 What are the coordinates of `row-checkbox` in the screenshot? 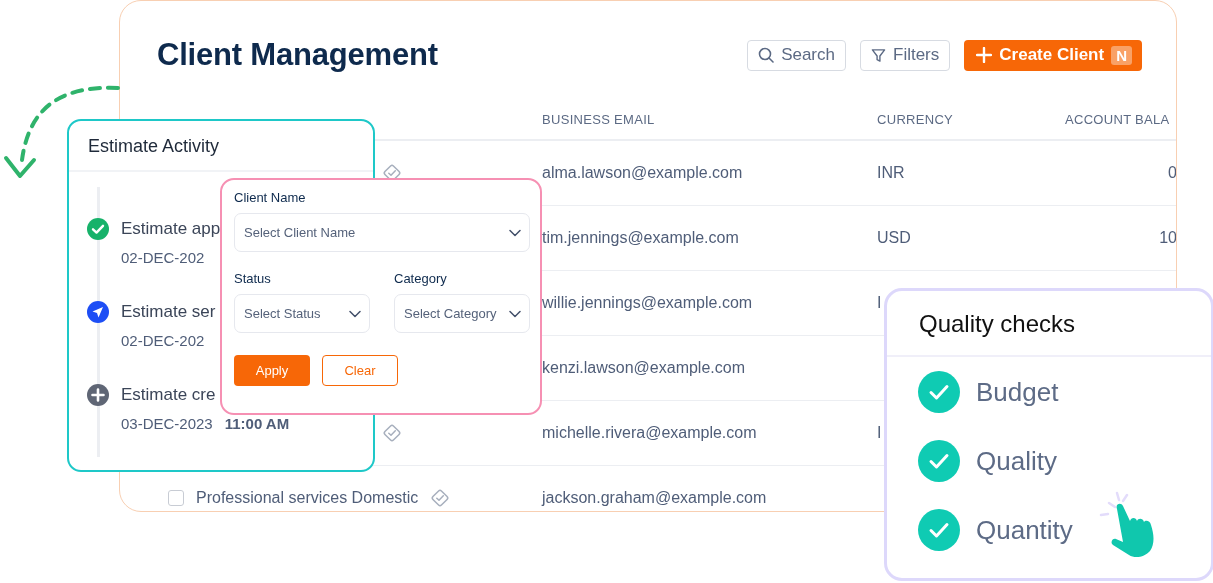 It's located at (176, 498).